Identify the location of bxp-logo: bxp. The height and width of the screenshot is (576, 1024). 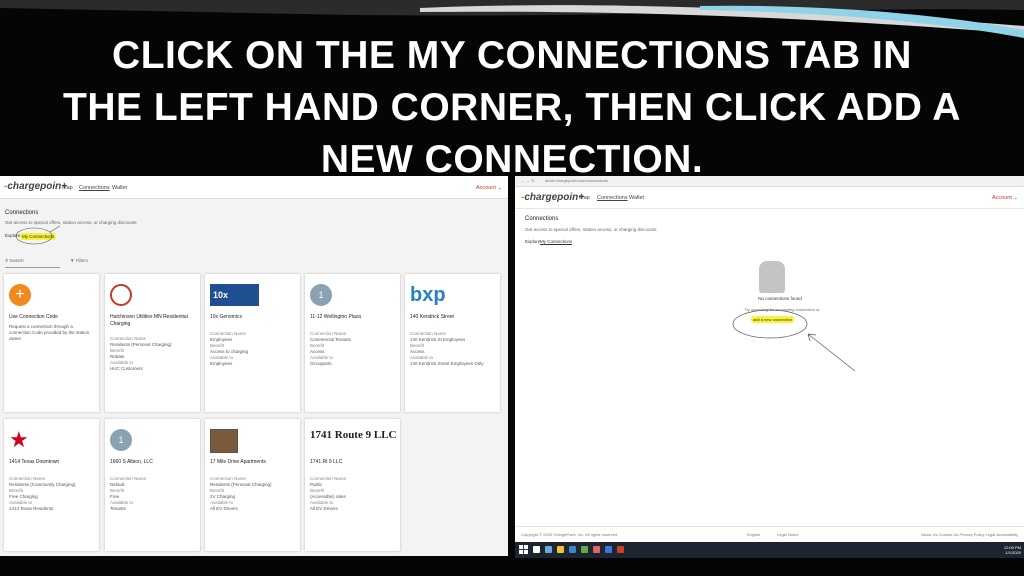
(428, 295).